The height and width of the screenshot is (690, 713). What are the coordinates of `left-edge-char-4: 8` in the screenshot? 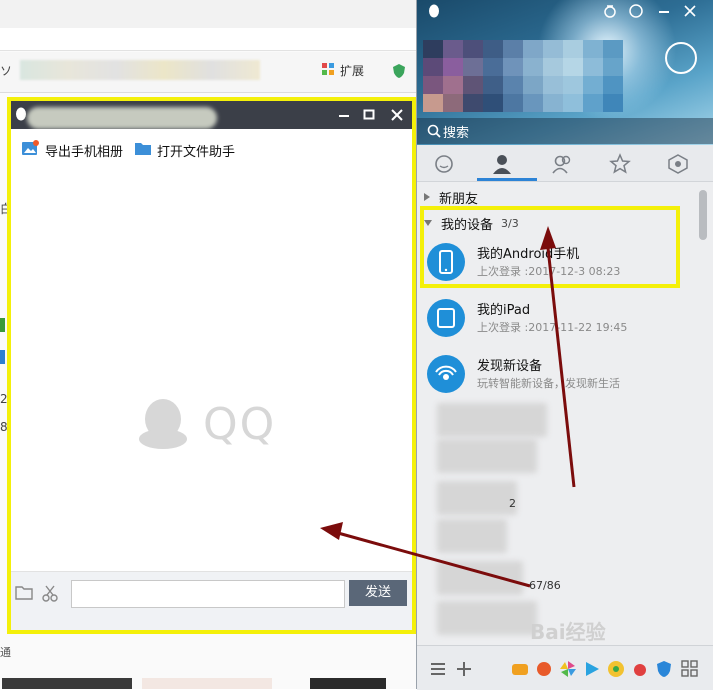 It's located at (4, 427).